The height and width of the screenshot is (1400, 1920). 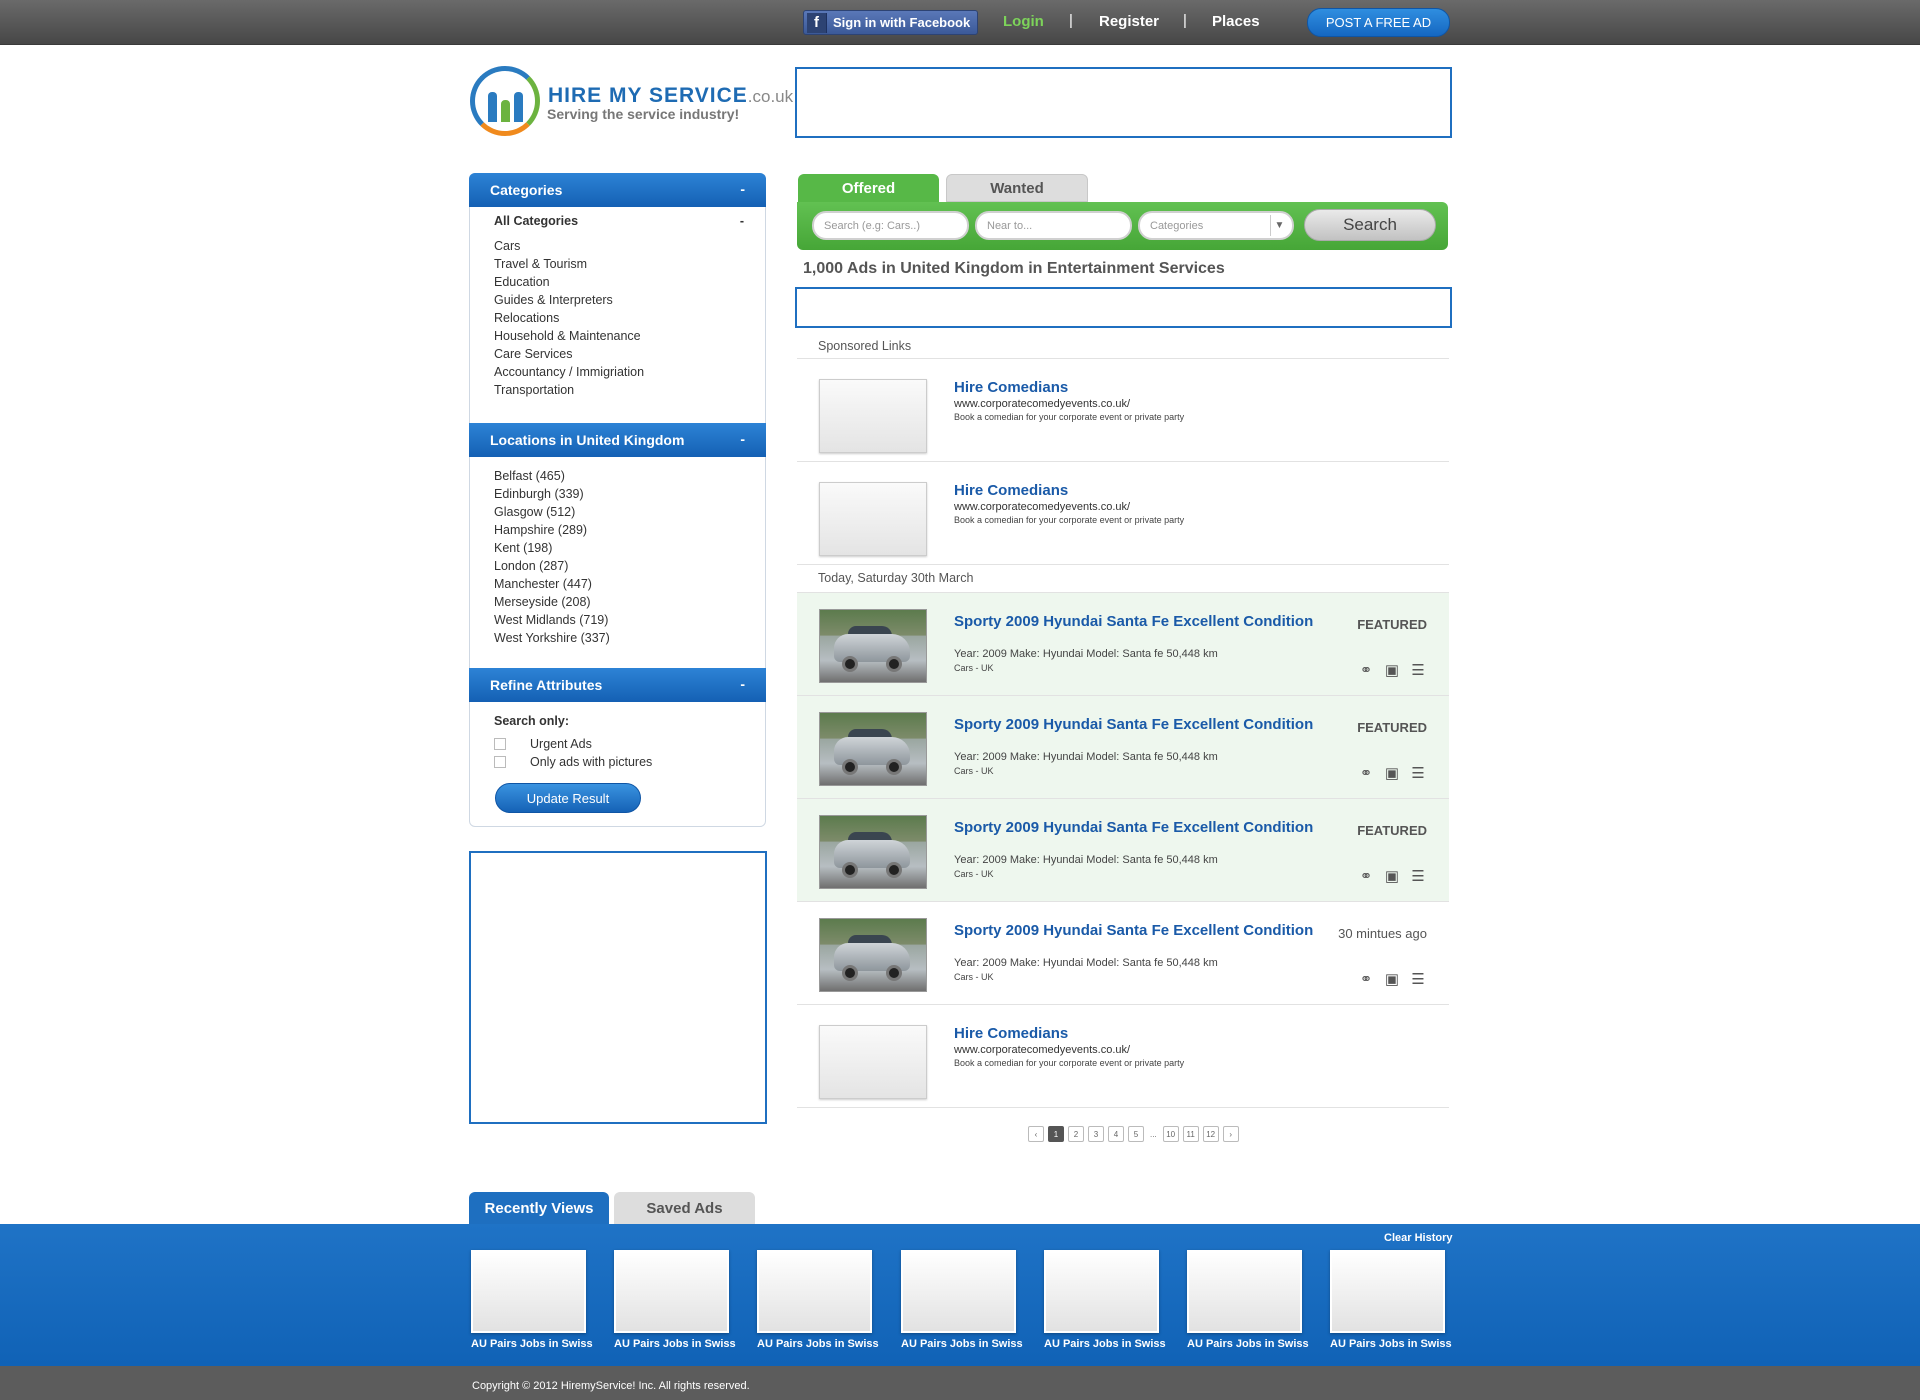 What do you see at coordinates (500, 762) in the screenshot?
I see `pictures-only-checkbox` at bounding box center [500, 762].